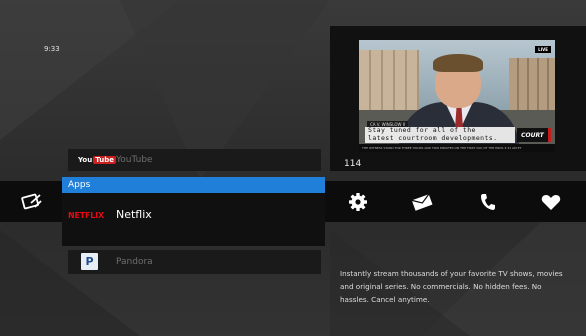 This screenshot has height=336, width=586. What do you see at coordinates (32, 201) in the screenshot?
I see `tv-guide-icon` at bounding box center [32, 201].